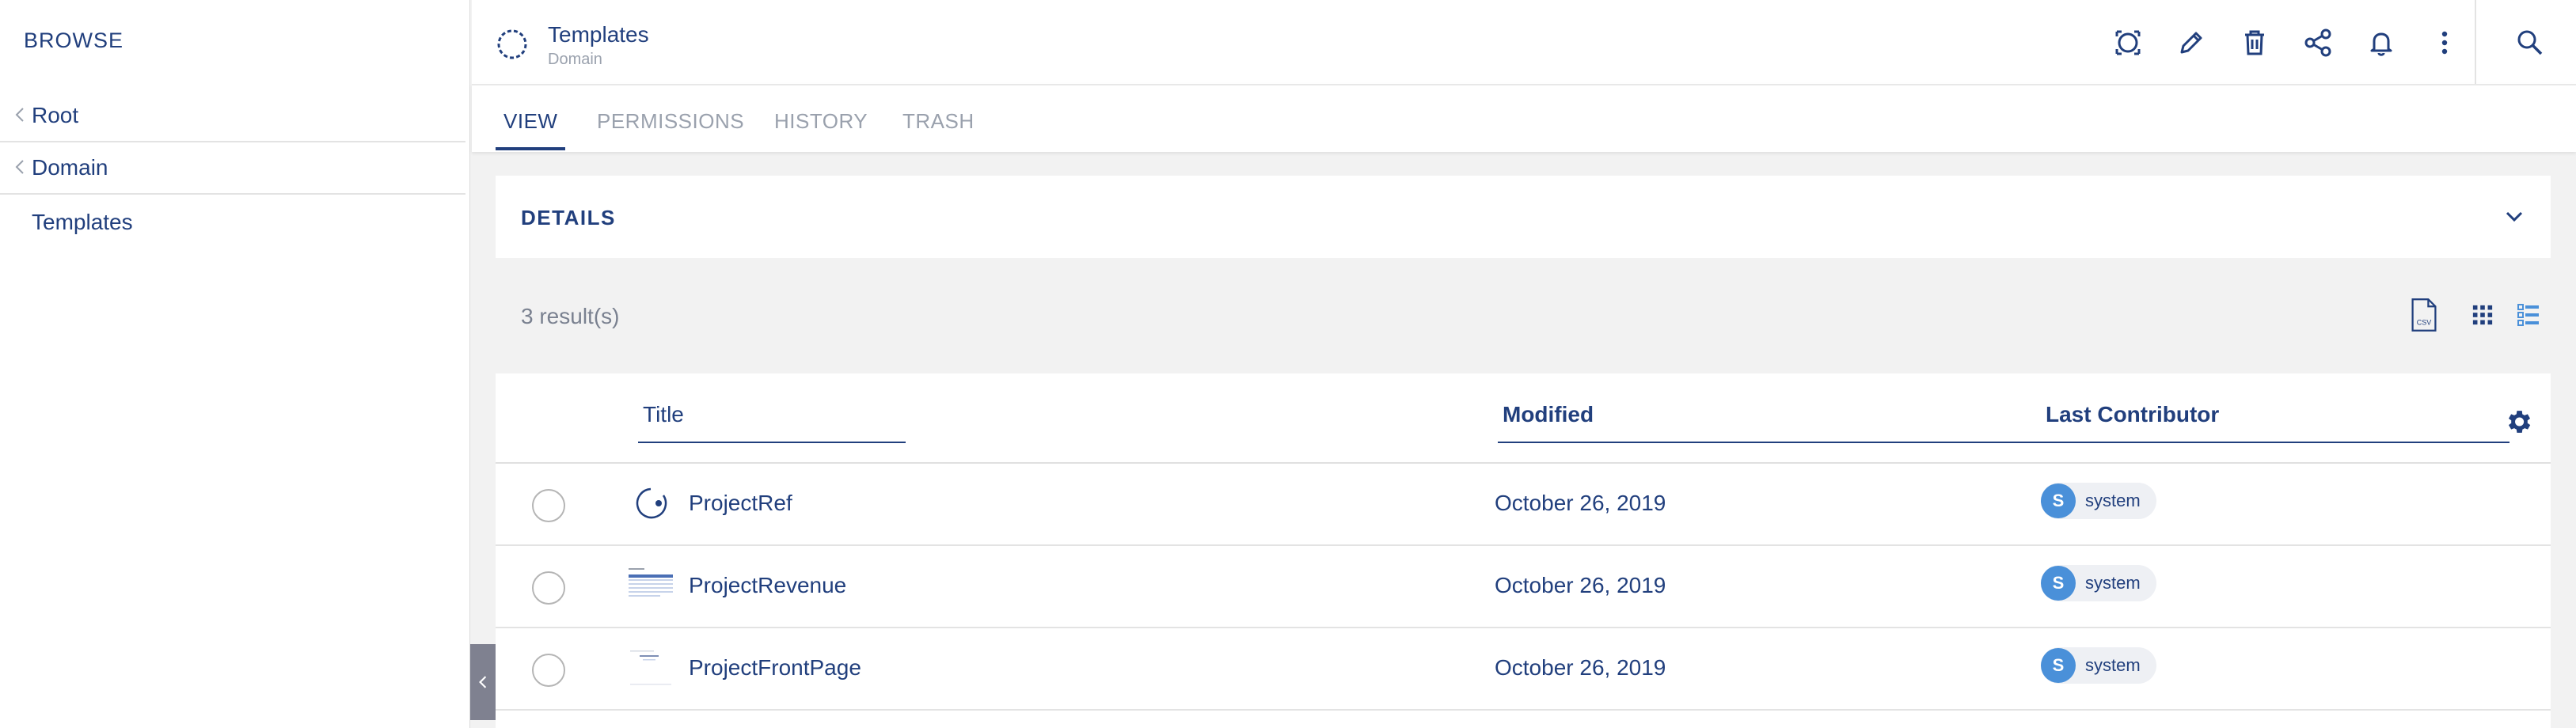  What do you see at coordinates (2255, 42) in the screenshot?
I see `delete-icon` at bounding box center [2255, 42].